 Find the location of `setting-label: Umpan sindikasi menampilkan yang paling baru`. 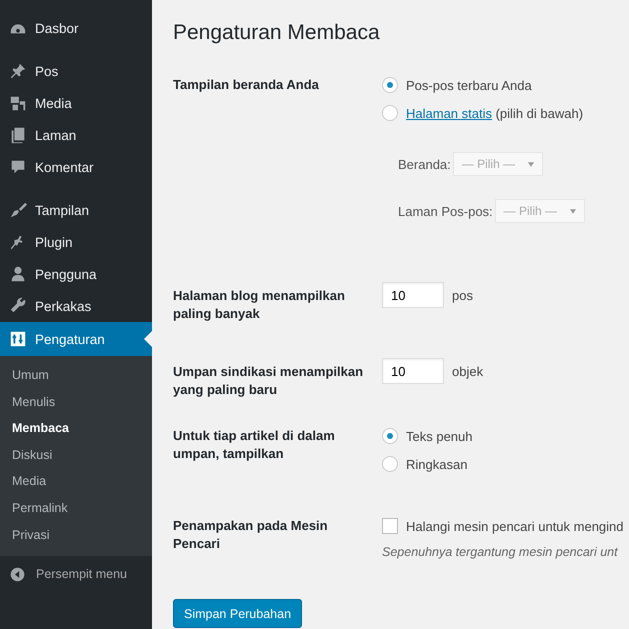

setting-label: Umpan sindikasi menampilkan yang paling baru is located at coordinates (268, 381).